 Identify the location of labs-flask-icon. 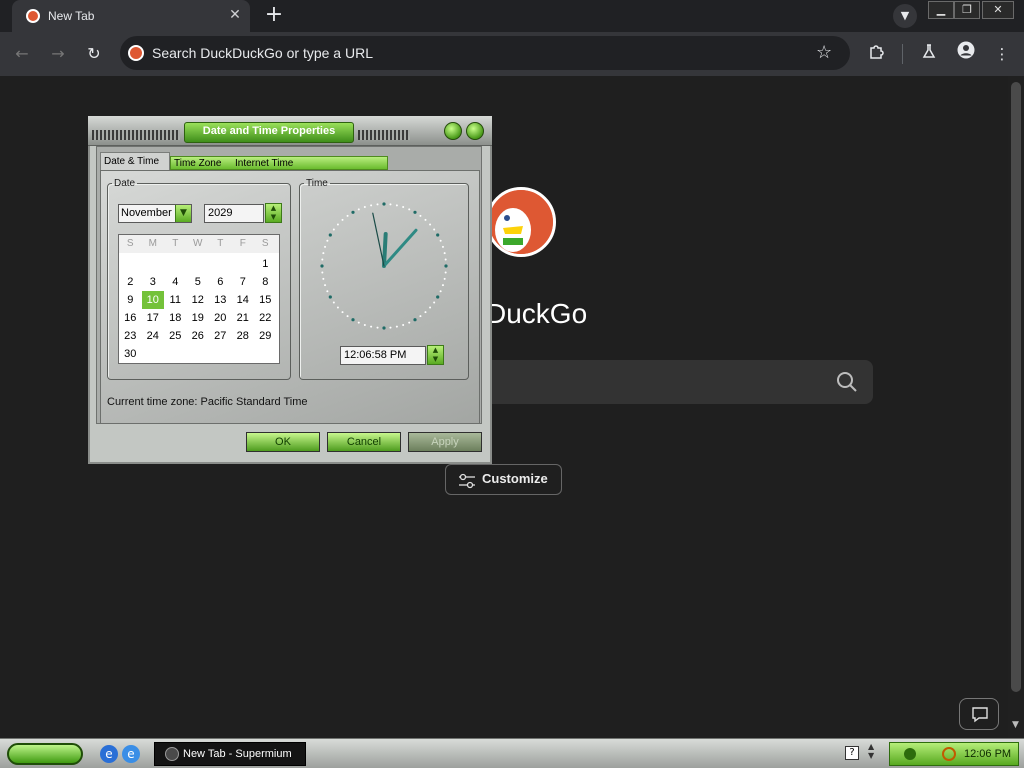
(929, 54).